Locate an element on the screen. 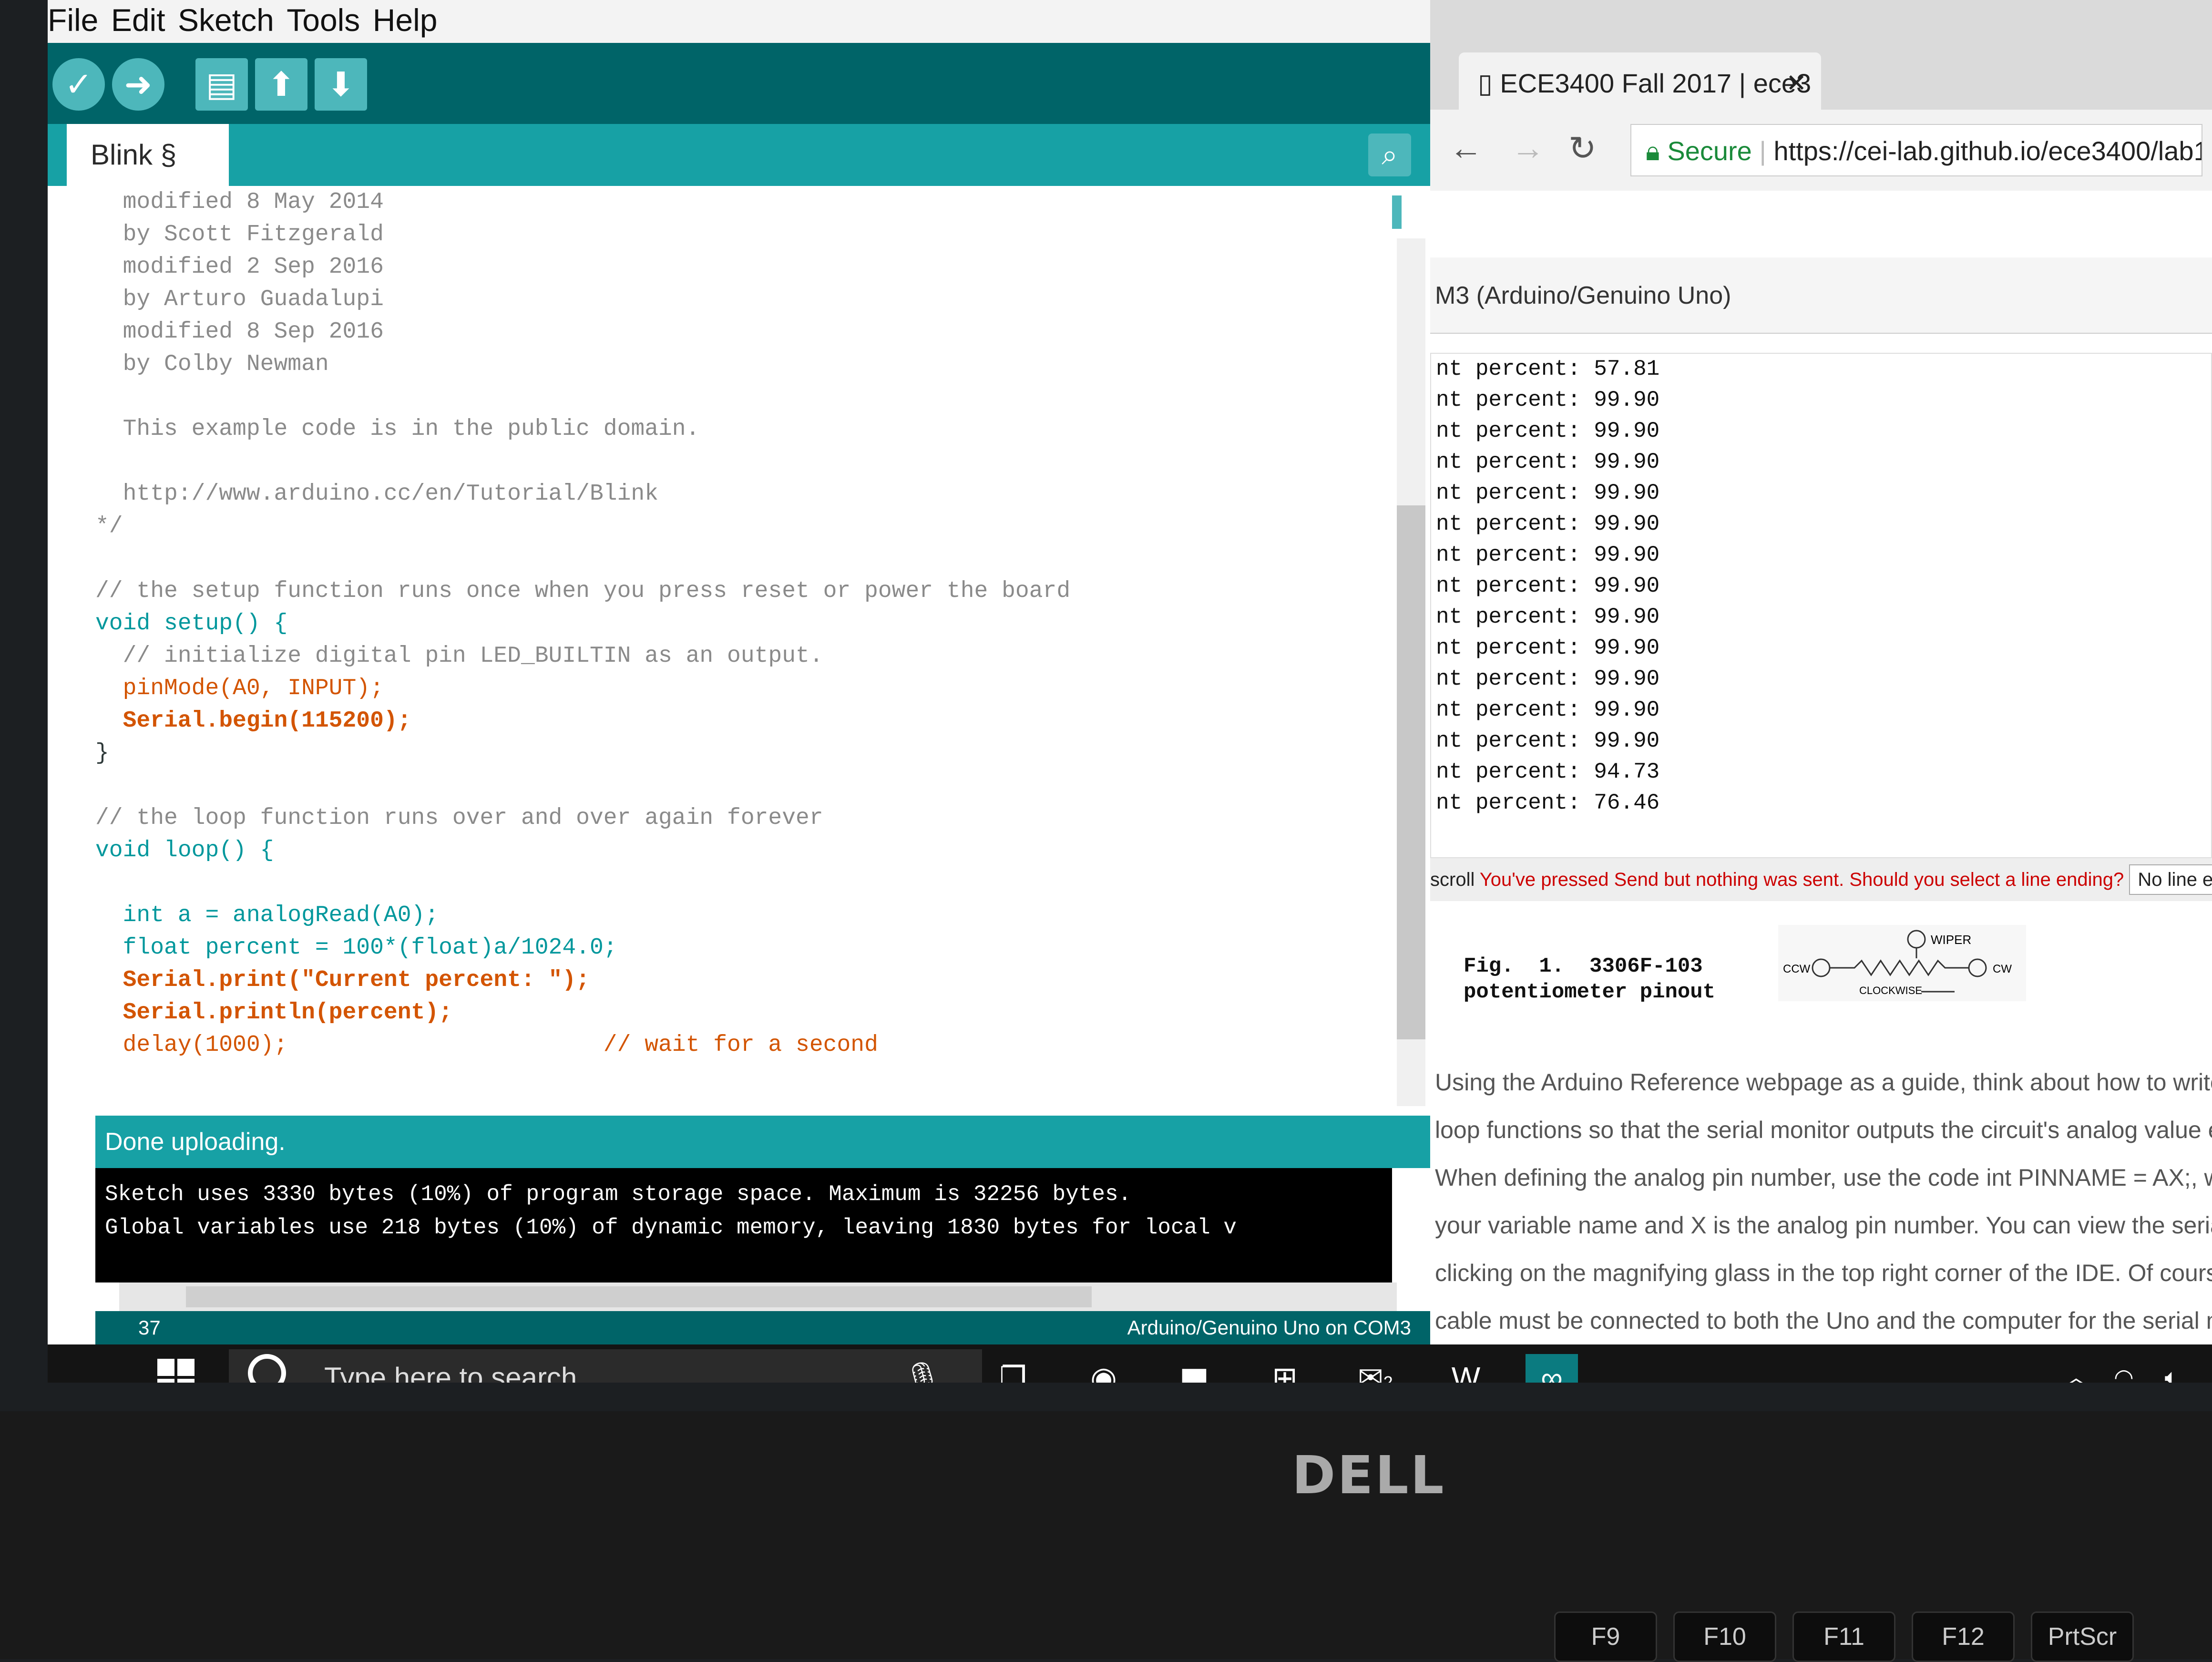  task-view-icon: ❐ is located at coordinates (1013, 1368).